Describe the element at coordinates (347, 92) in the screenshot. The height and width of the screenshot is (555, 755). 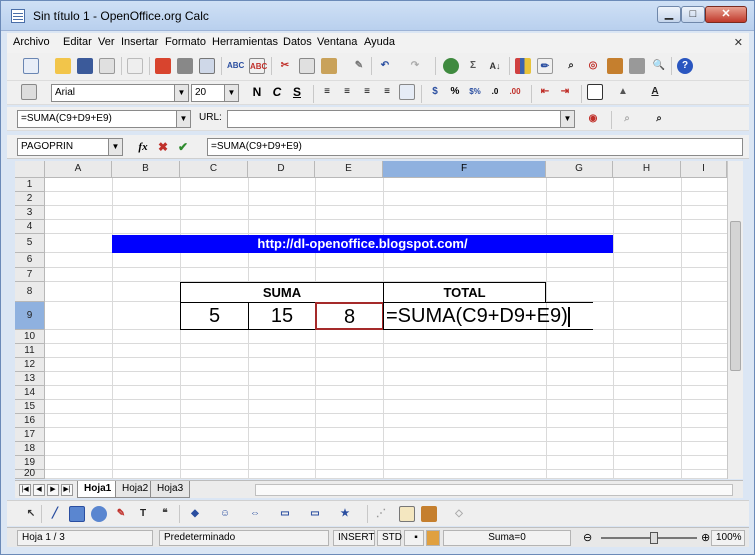
I see `align-center-icon: ≡` at that location.